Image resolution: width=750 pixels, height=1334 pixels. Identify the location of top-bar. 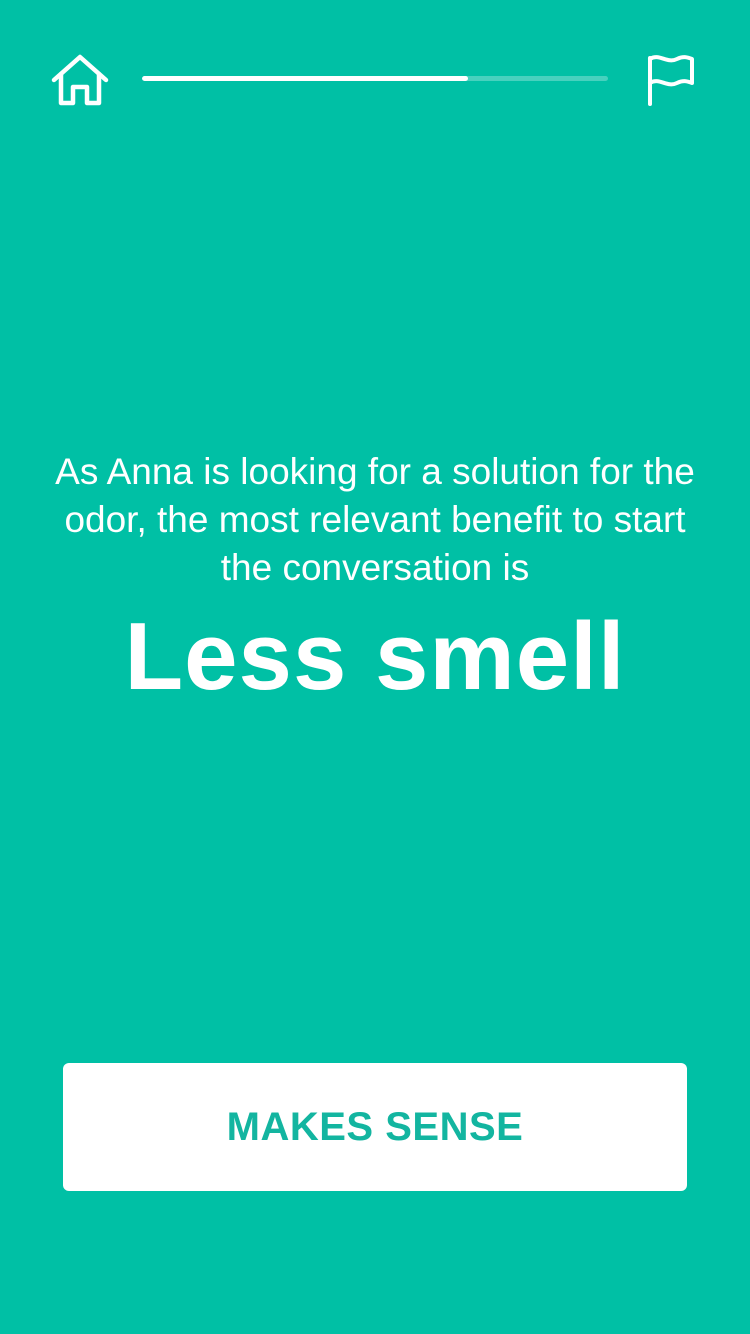
(375, 80).